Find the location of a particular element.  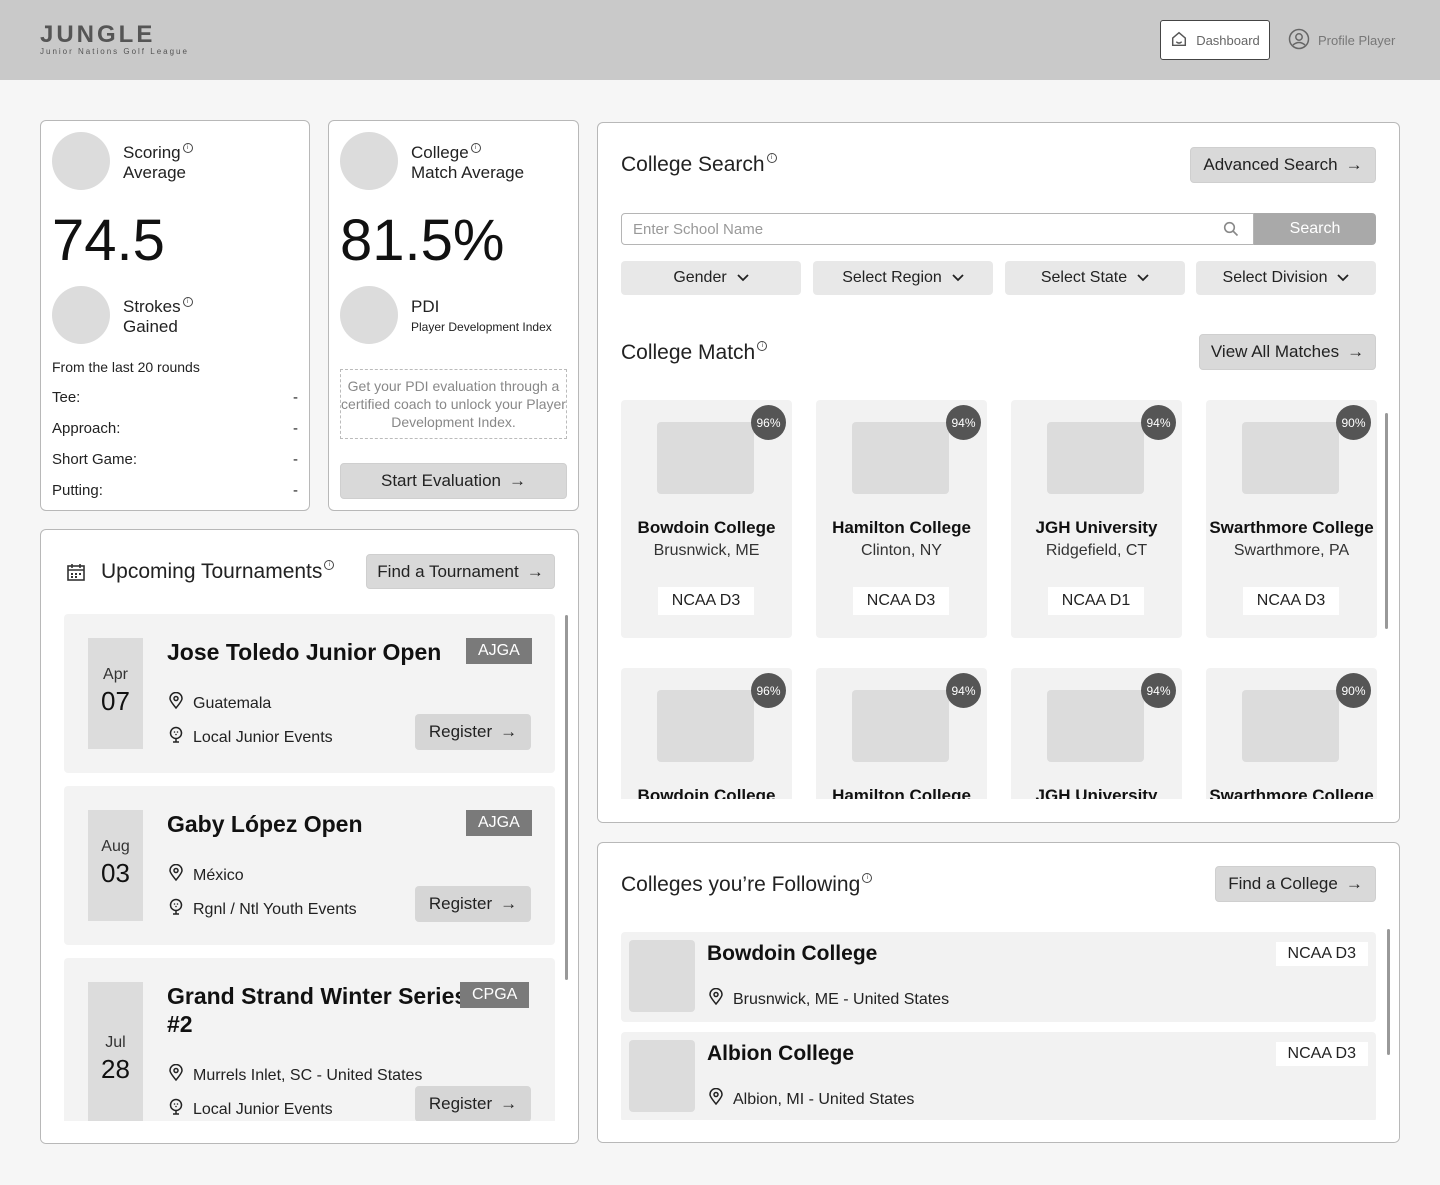

chevron-down-icon is located at coordinates (1343, 278).